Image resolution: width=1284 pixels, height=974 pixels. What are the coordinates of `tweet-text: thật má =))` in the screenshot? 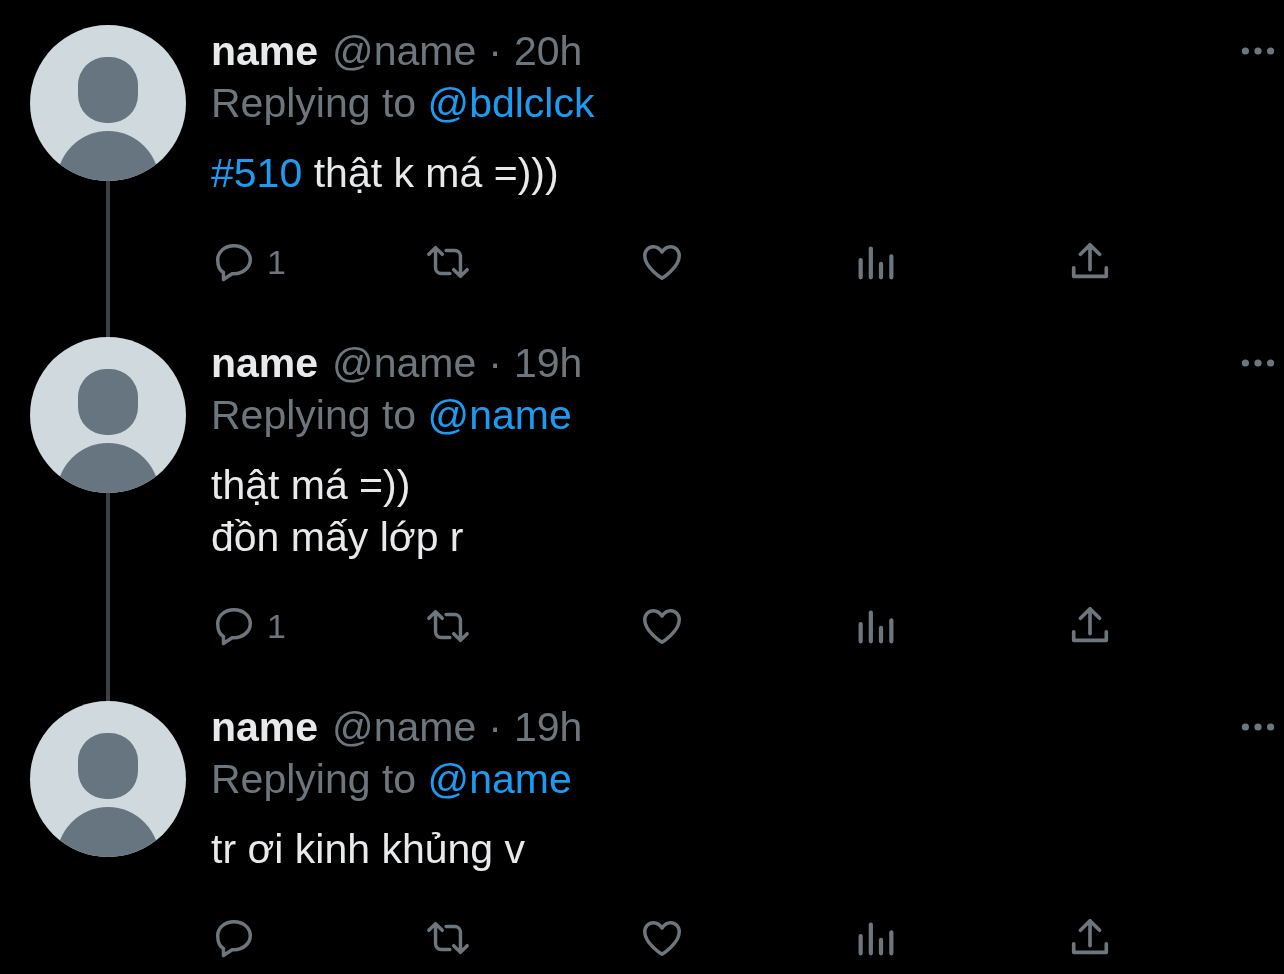 It's located at (311, 485).